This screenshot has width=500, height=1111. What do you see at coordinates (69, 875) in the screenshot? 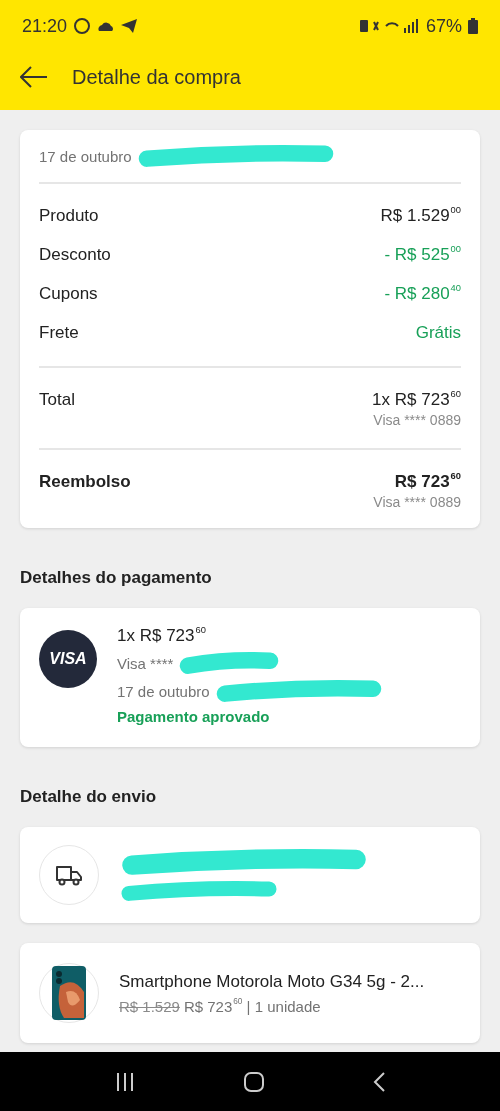
I see `truck-icon` at bounding box center [69, 875].